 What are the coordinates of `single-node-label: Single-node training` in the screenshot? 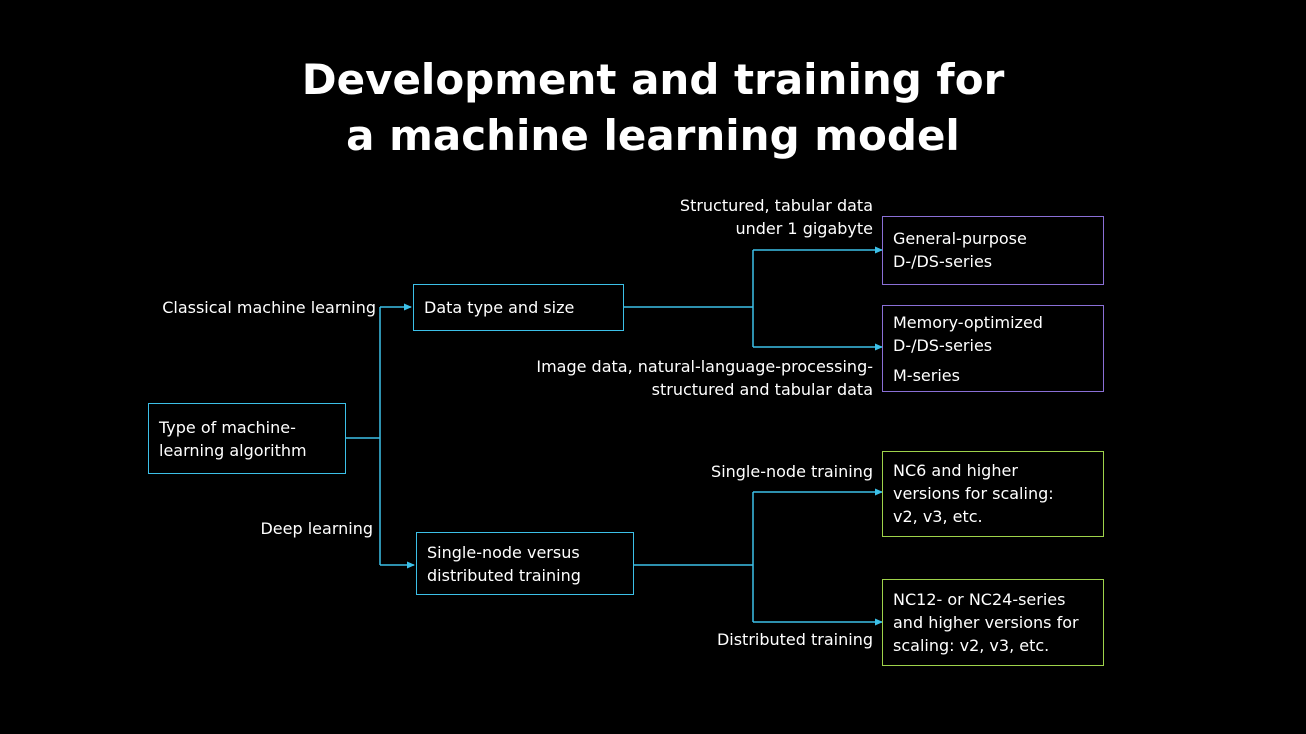 It's located at (792, 471).